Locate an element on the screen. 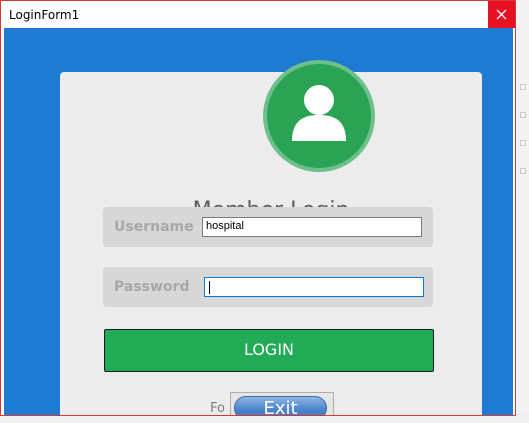 The image size is (529, 423). window-title: LoginForm1 is located at coordinates (44, 15).